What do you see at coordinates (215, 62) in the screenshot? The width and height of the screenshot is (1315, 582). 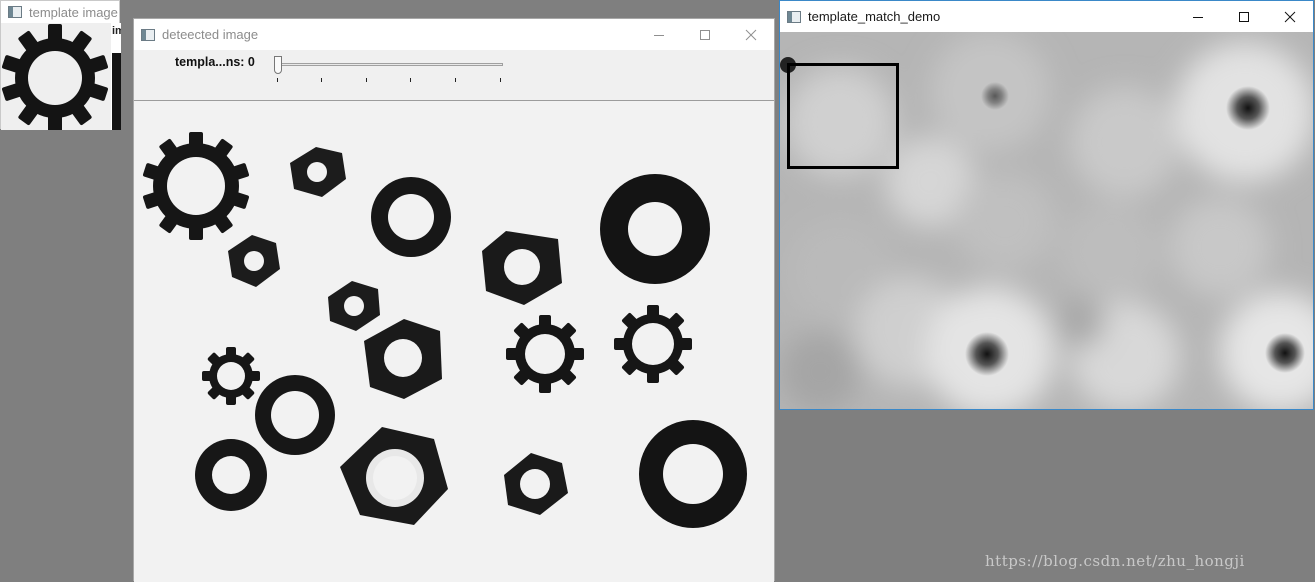 I see `trackbar-label: templa...ns: 0` at bounding box center [215, 62].